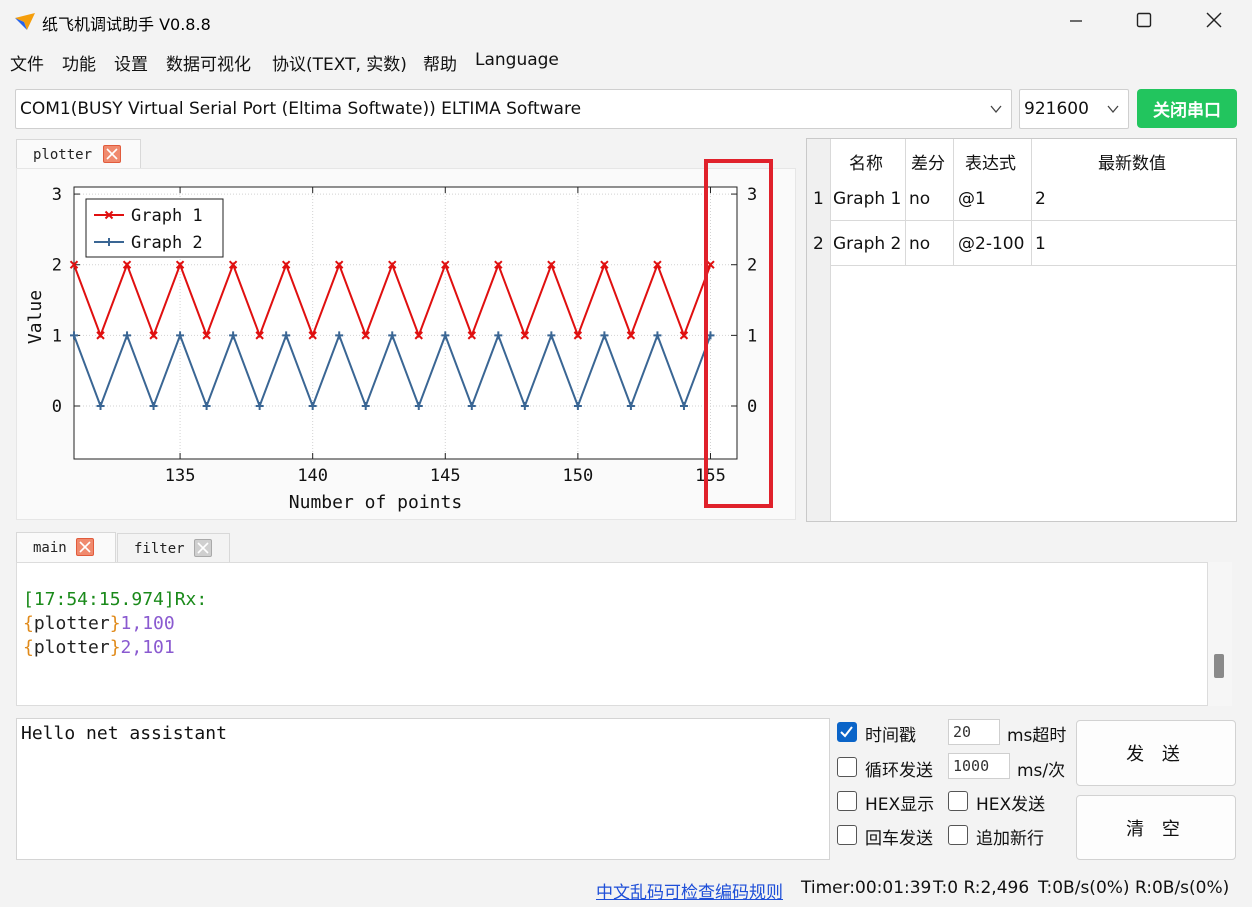  Describe the element at coordinates (818, 244) in the screenshot. I see `table-row-index: 2` at that location.